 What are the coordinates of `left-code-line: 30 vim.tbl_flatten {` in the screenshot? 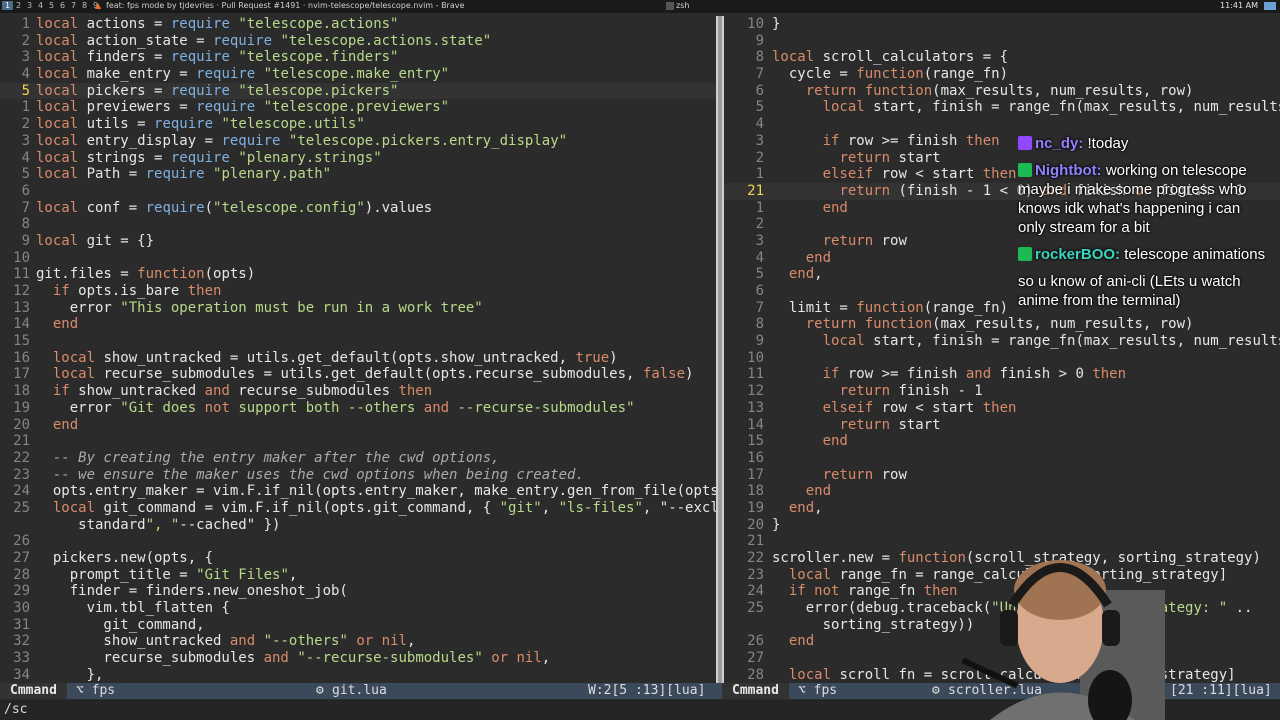 It's located at (358, 608).